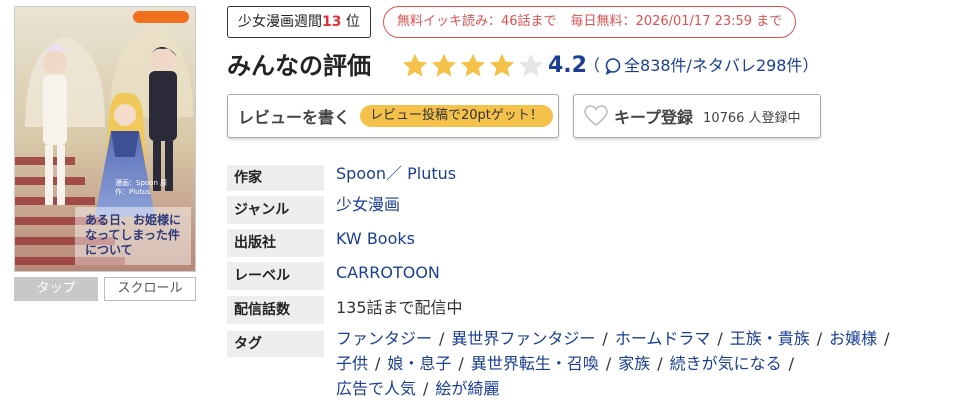  Describe the element at coordinates (676, 21) in the screenshot. I see `daily-free-text: 毎日無料：2026/01/17 23:59 まで` at that location.